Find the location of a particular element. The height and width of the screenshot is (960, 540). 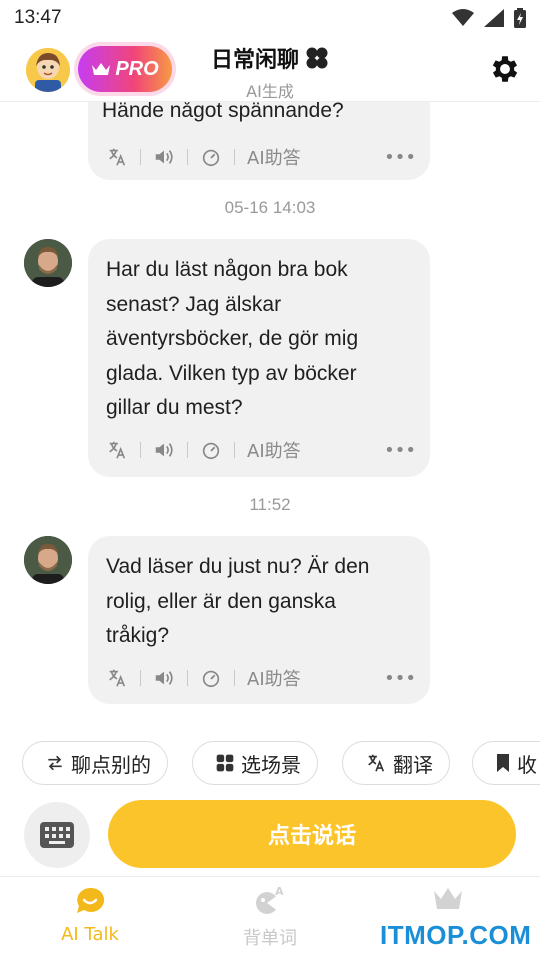

chip-bookmark: 收 is located at coordinates (506, 763).